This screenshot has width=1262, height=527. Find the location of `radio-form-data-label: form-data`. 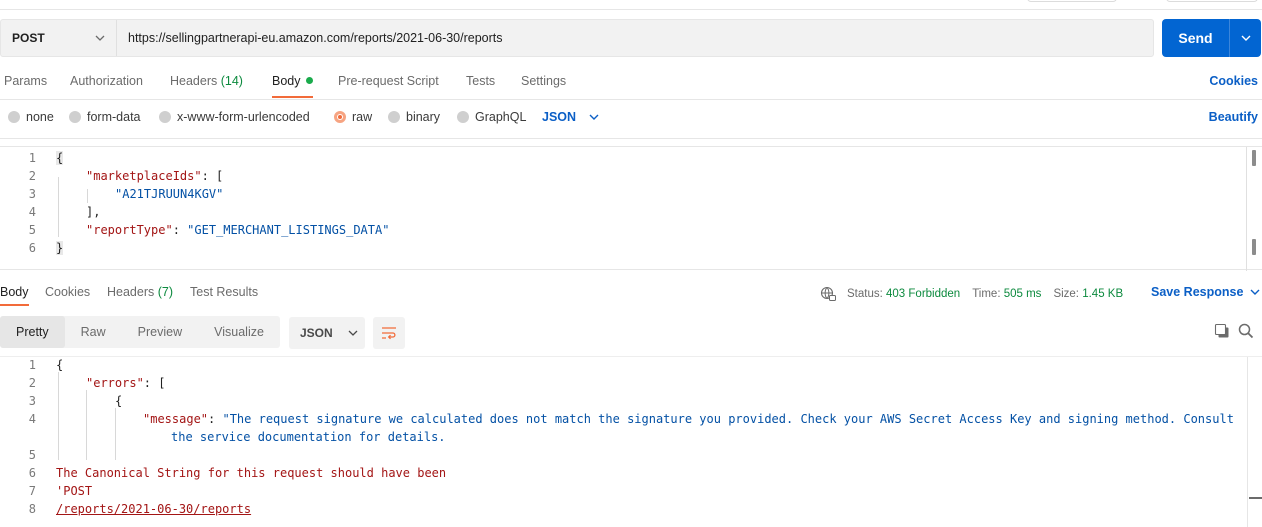

radio-form-data-label: form-data is located at coordinates (114, 117).